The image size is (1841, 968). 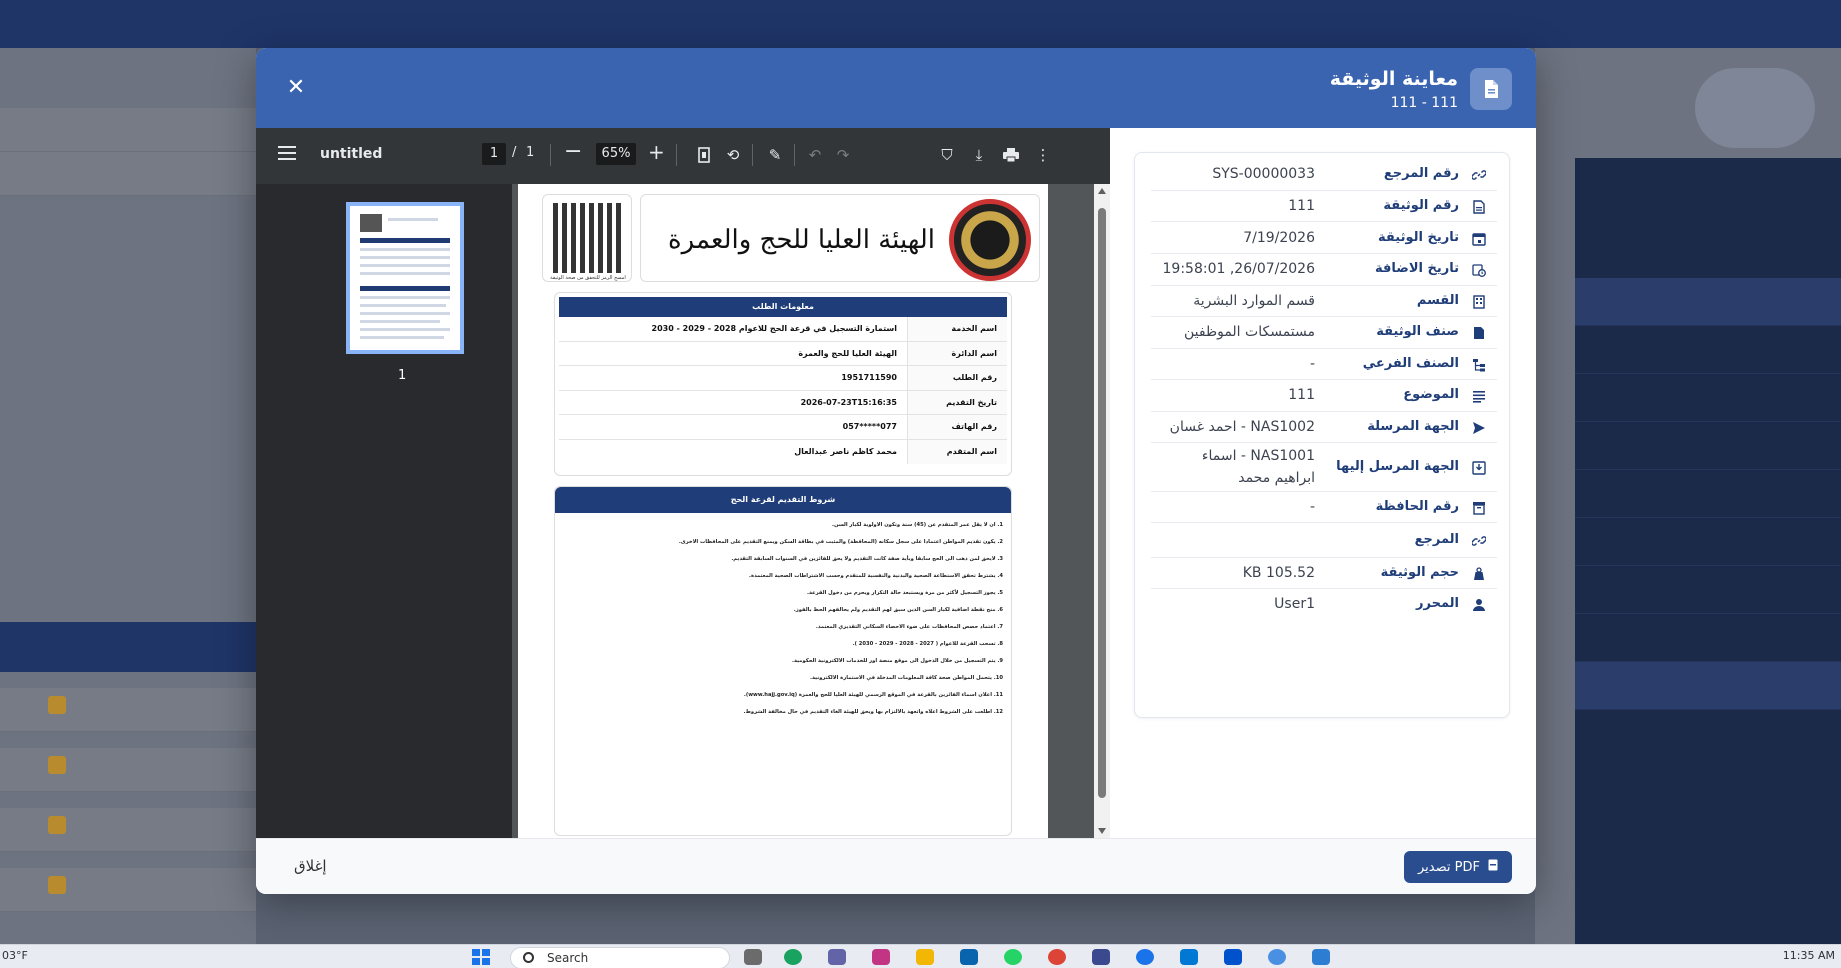 What do you see at coordinates (1239, 269) in the screenshot?
I see `detail-value: 26/07/2026, 19:58:01` at bounding box center [1239, 269].